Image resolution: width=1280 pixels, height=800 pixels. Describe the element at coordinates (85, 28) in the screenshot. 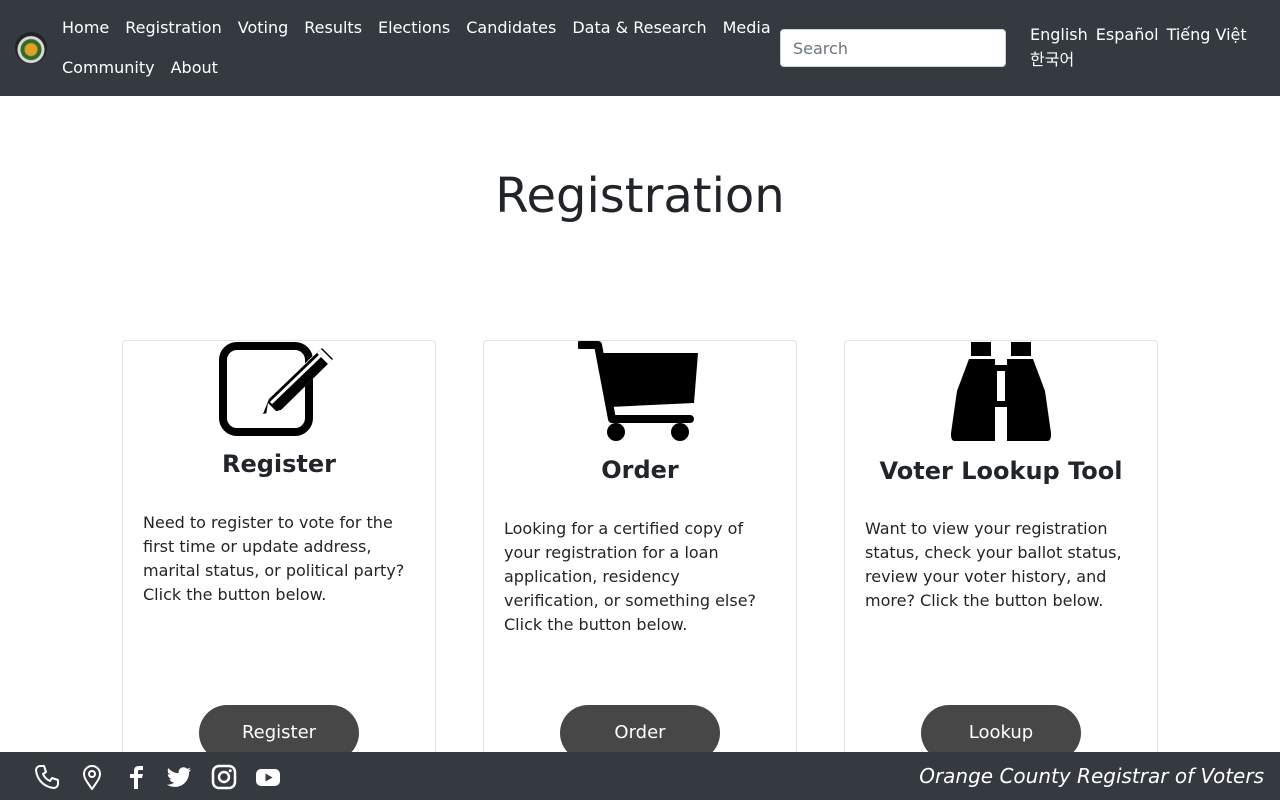

I see `nav-item-home: Home` at that location.